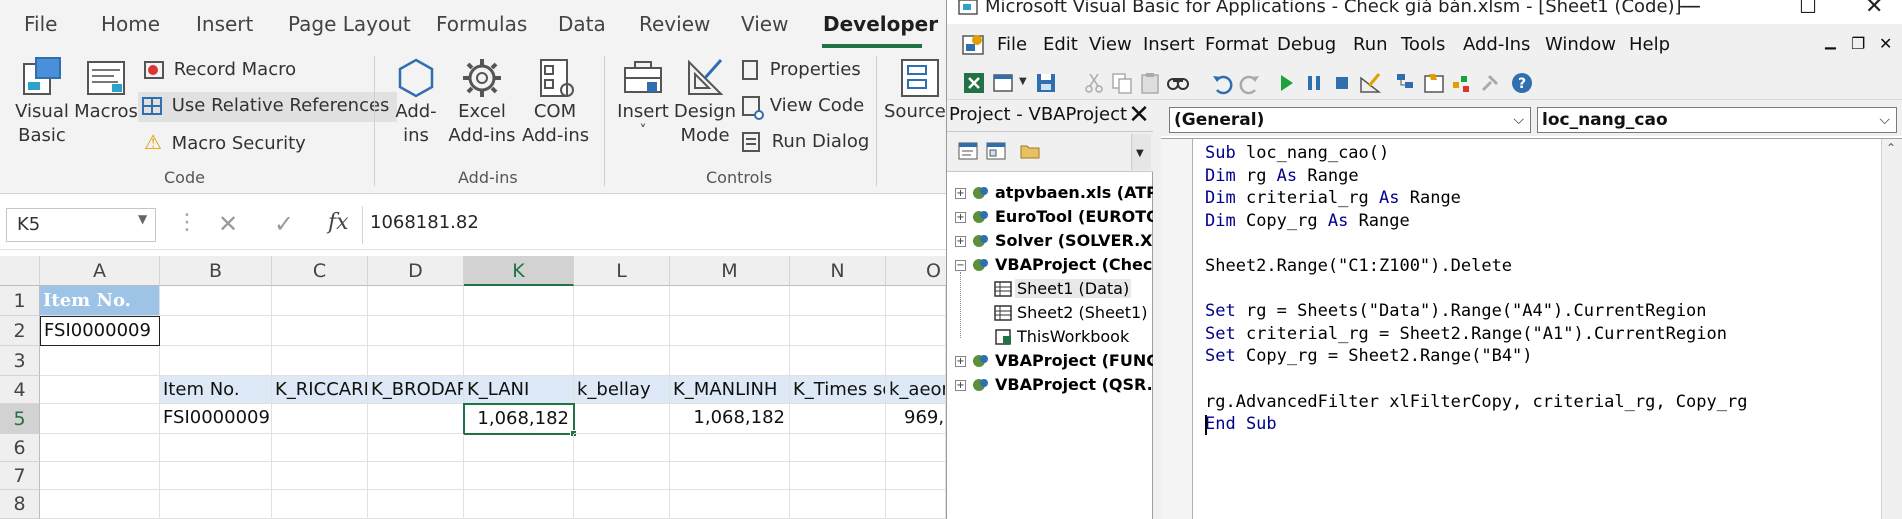 The width and height of the screenshot is (1902, 519). What do you see at coordinates (622, 271) in the screenshot?
I see `column-header-l: L` at bounding box center [622, 271].